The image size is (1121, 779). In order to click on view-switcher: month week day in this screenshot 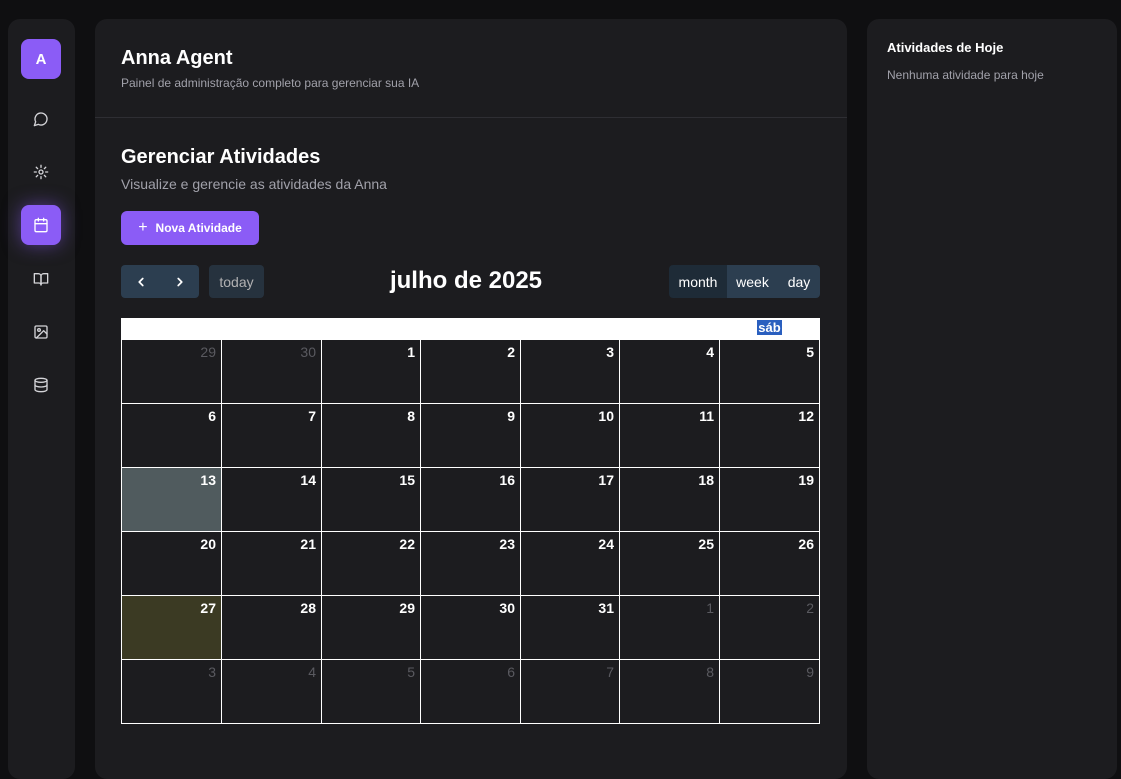, I will do `click(744, 281)`.